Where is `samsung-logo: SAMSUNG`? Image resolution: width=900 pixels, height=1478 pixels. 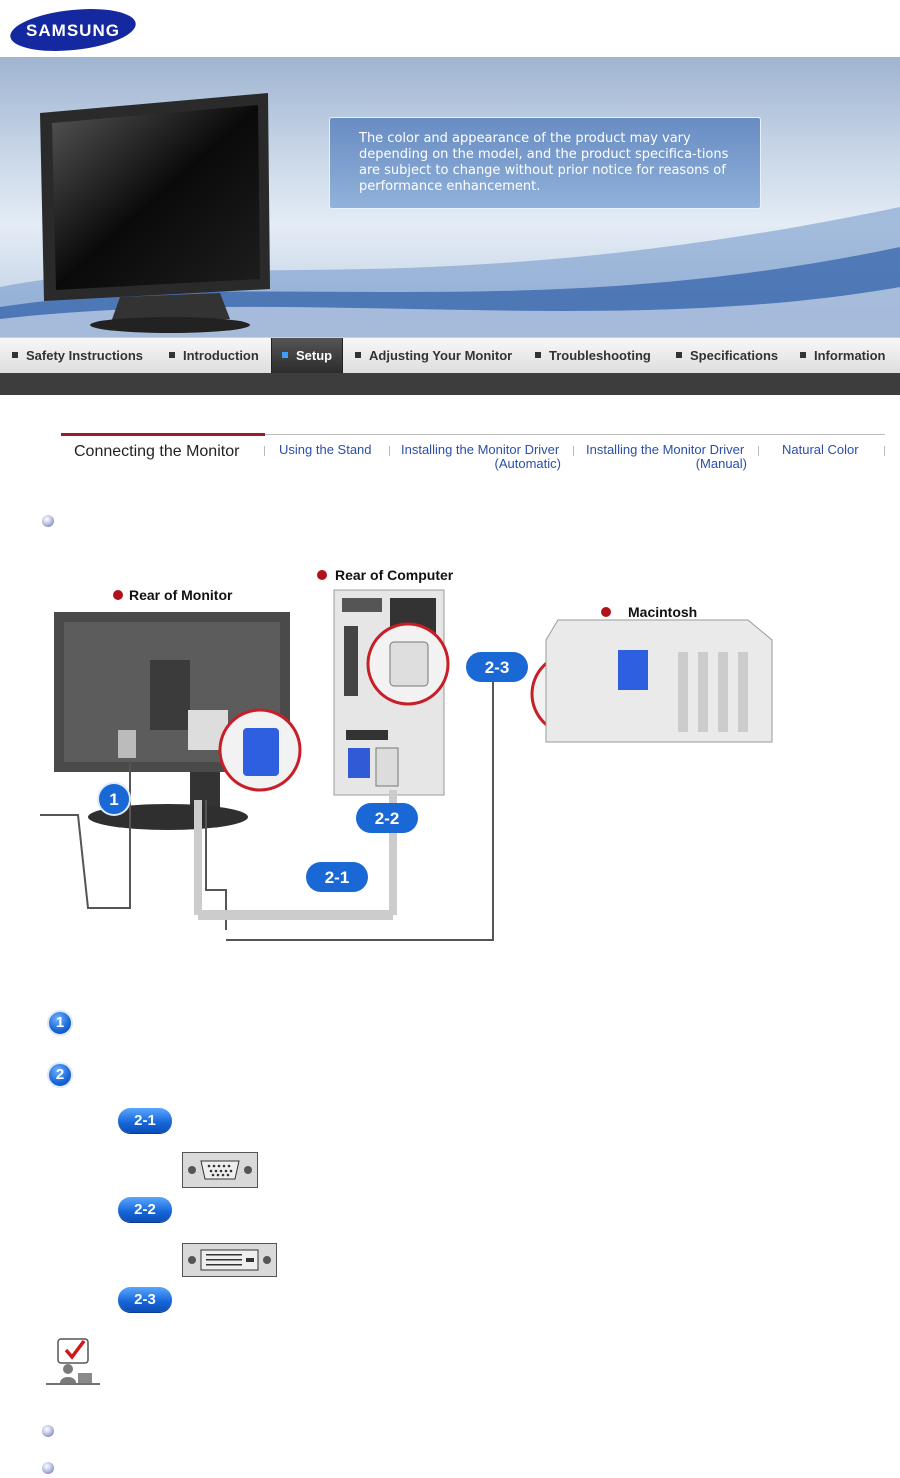
samsung-logo: SAMSUNG is located at coordinates (73, 30).